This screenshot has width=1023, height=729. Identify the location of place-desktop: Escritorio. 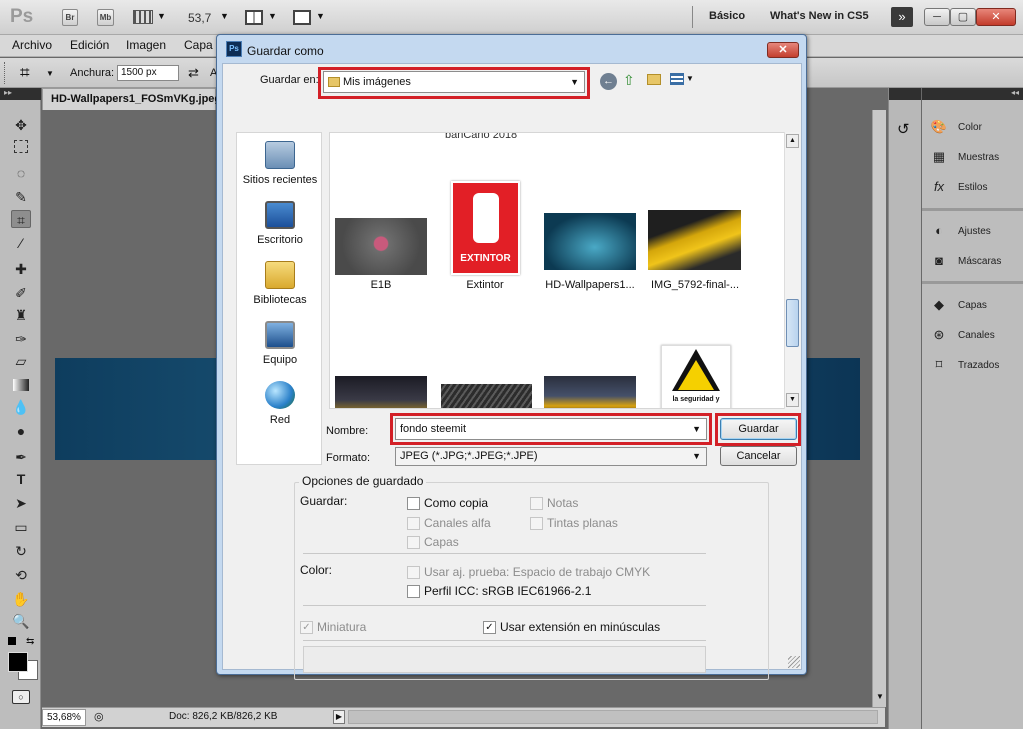
(280, 223).